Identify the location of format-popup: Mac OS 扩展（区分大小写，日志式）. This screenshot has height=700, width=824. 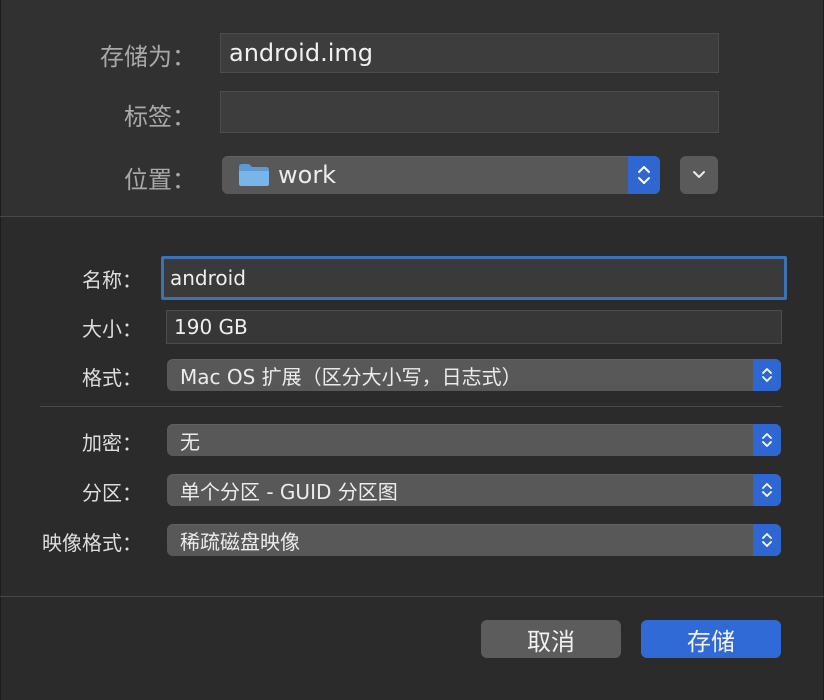
(474, 375).